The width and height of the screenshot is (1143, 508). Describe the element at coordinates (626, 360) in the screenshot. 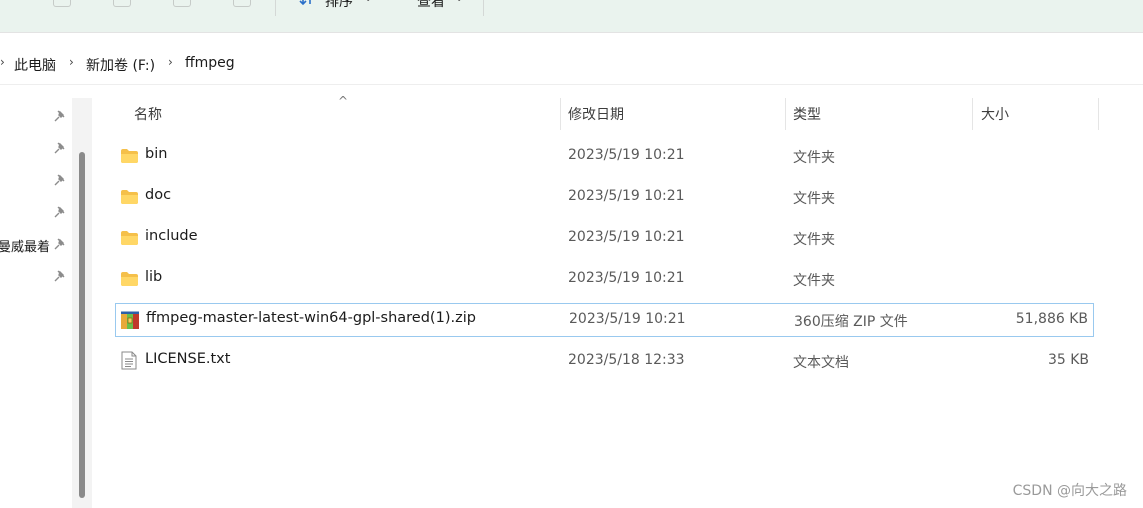

I see `file-modified: 2023/5/18 12:33` at that location.